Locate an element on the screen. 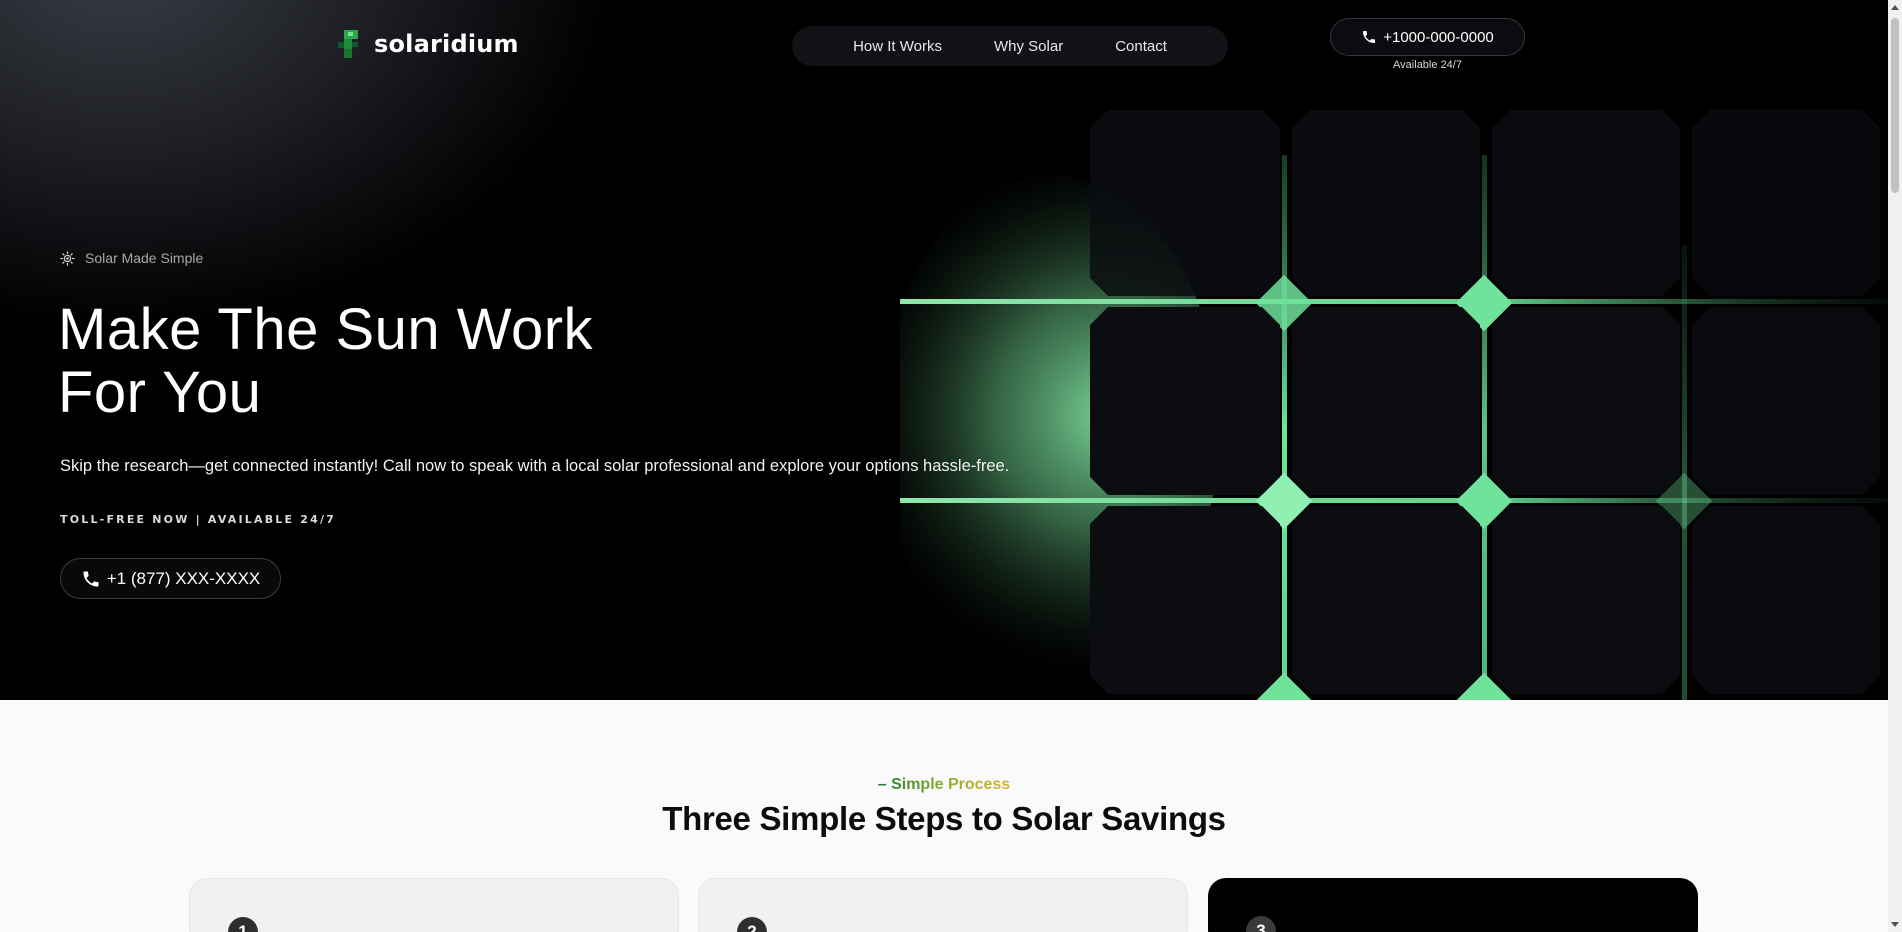 This screenshot has height=932, width=1902. hero-eyebrow-label: Solar Made Simple is located at coordinates (144, 258).